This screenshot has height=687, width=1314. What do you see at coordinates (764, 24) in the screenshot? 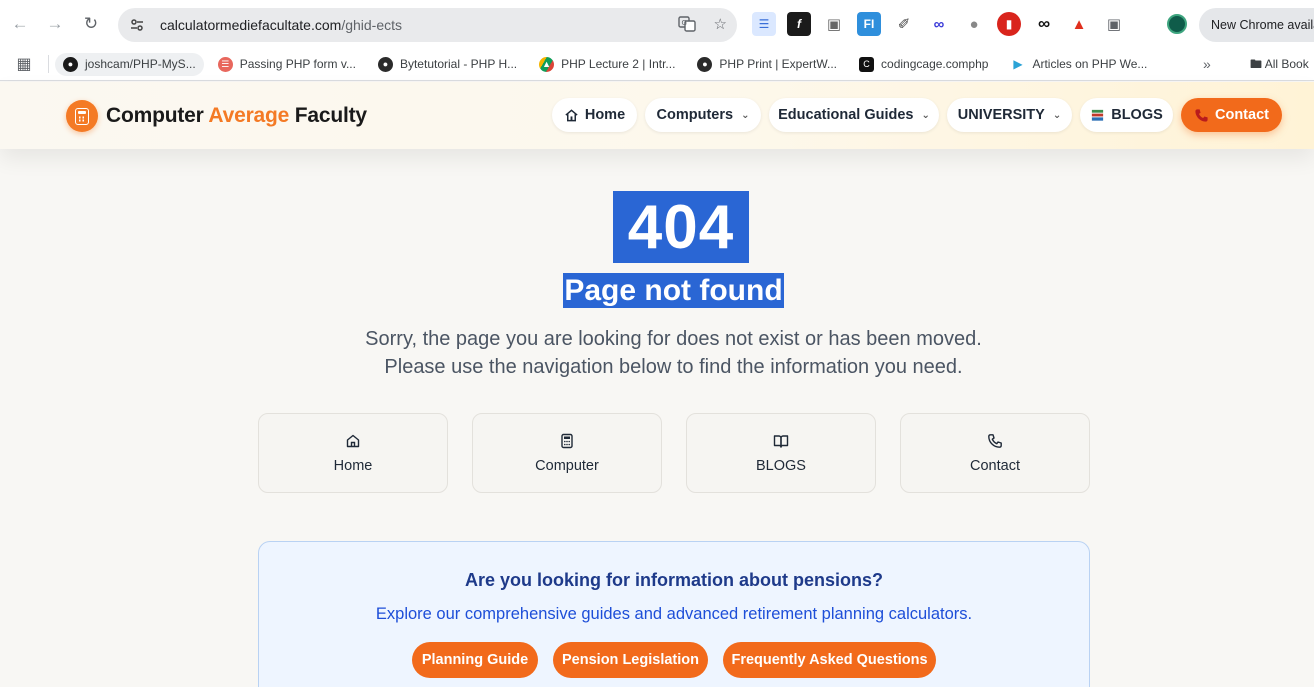
I see `translate-extension-icon: ☰` at bounding box center [764, 24].